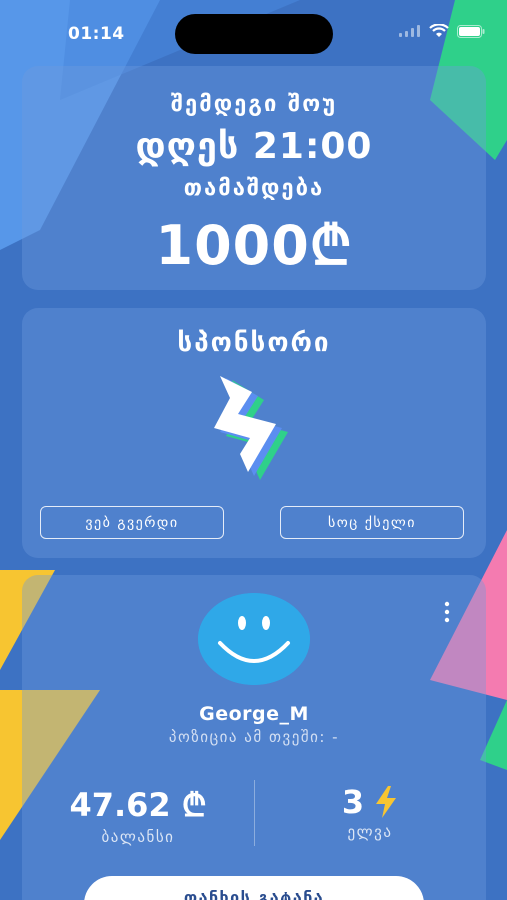  What do you see at coordinates (254, 343) in the screenshot?
I see `sponsor-title: სპონსორი` at bounding box center [254, 343].